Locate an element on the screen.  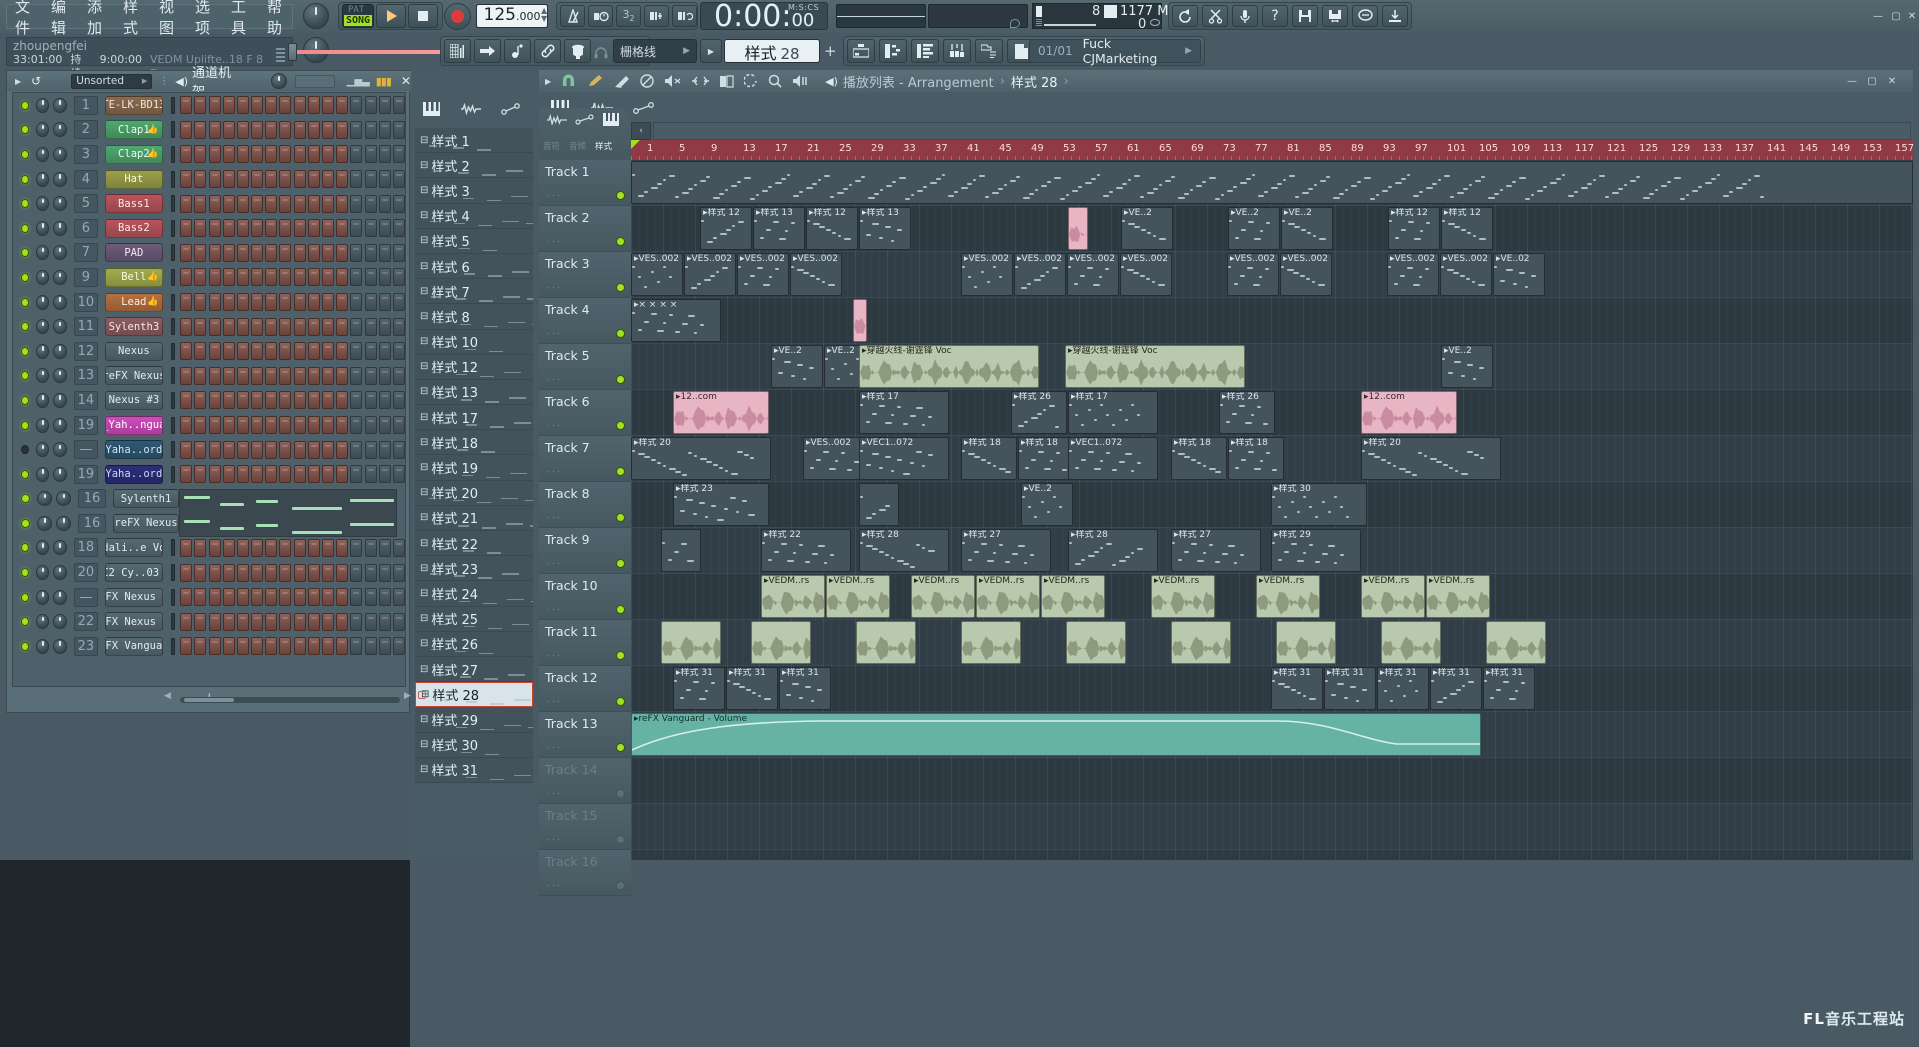
channel-mixer-number: 13 is located at coordinates (86, 376).